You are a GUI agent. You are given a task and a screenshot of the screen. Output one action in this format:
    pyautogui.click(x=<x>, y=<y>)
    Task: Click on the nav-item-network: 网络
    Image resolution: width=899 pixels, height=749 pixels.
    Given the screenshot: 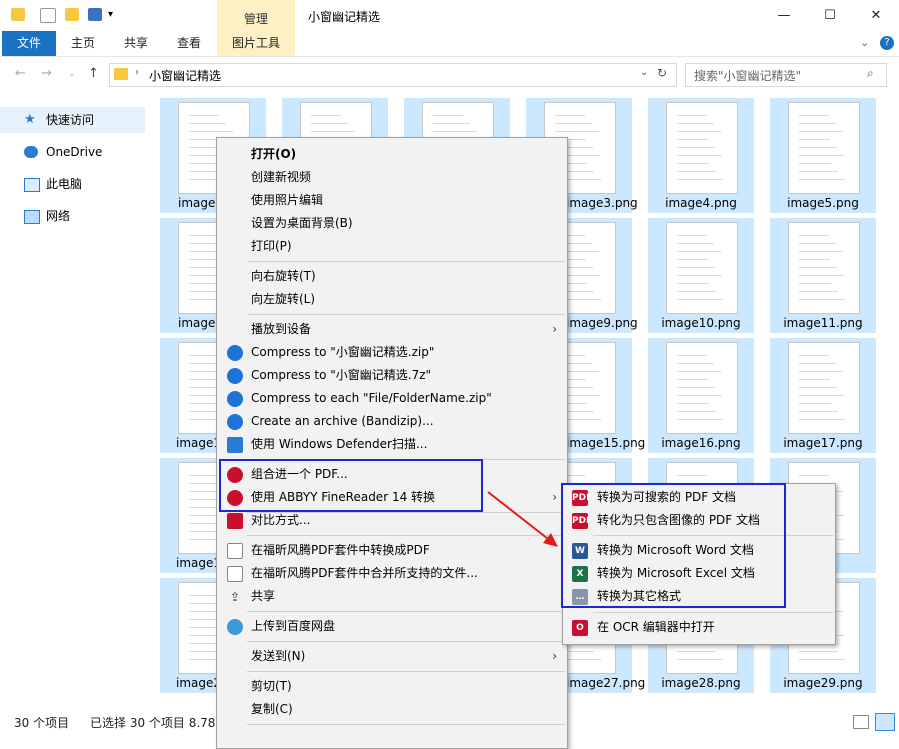 What is the action you would take?
    pyautogui.click(x=72, y=216)
    